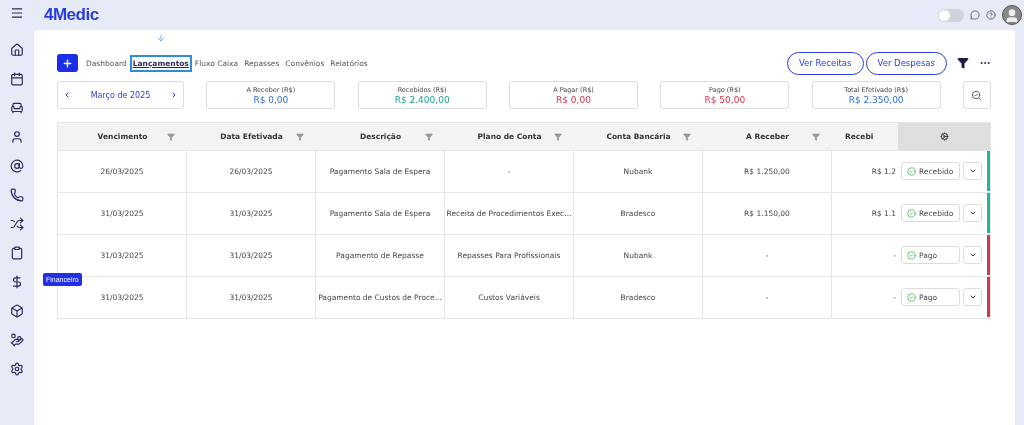  I want to click on home-icon, so click(17, 50).